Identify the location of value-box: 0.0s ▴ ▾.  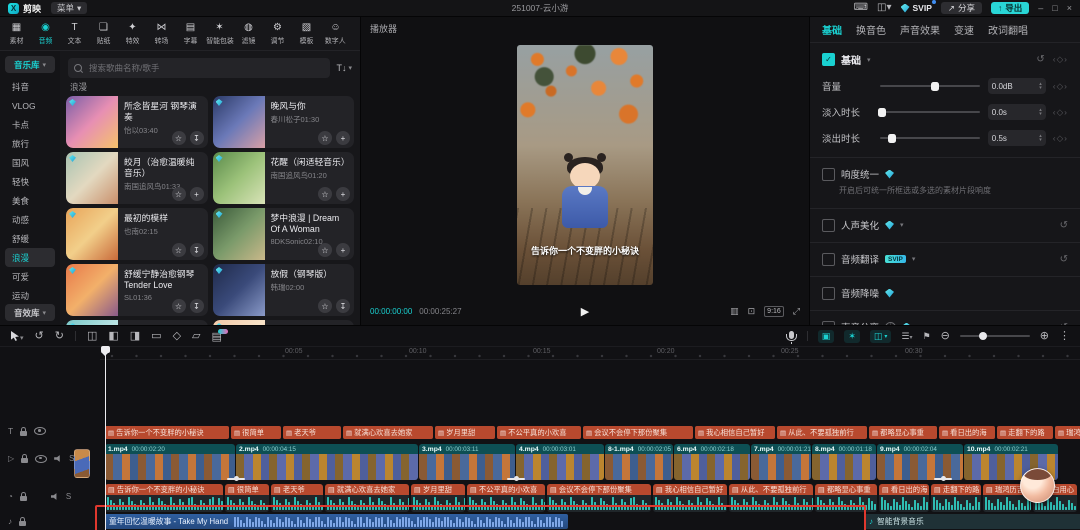
(1016, 112).